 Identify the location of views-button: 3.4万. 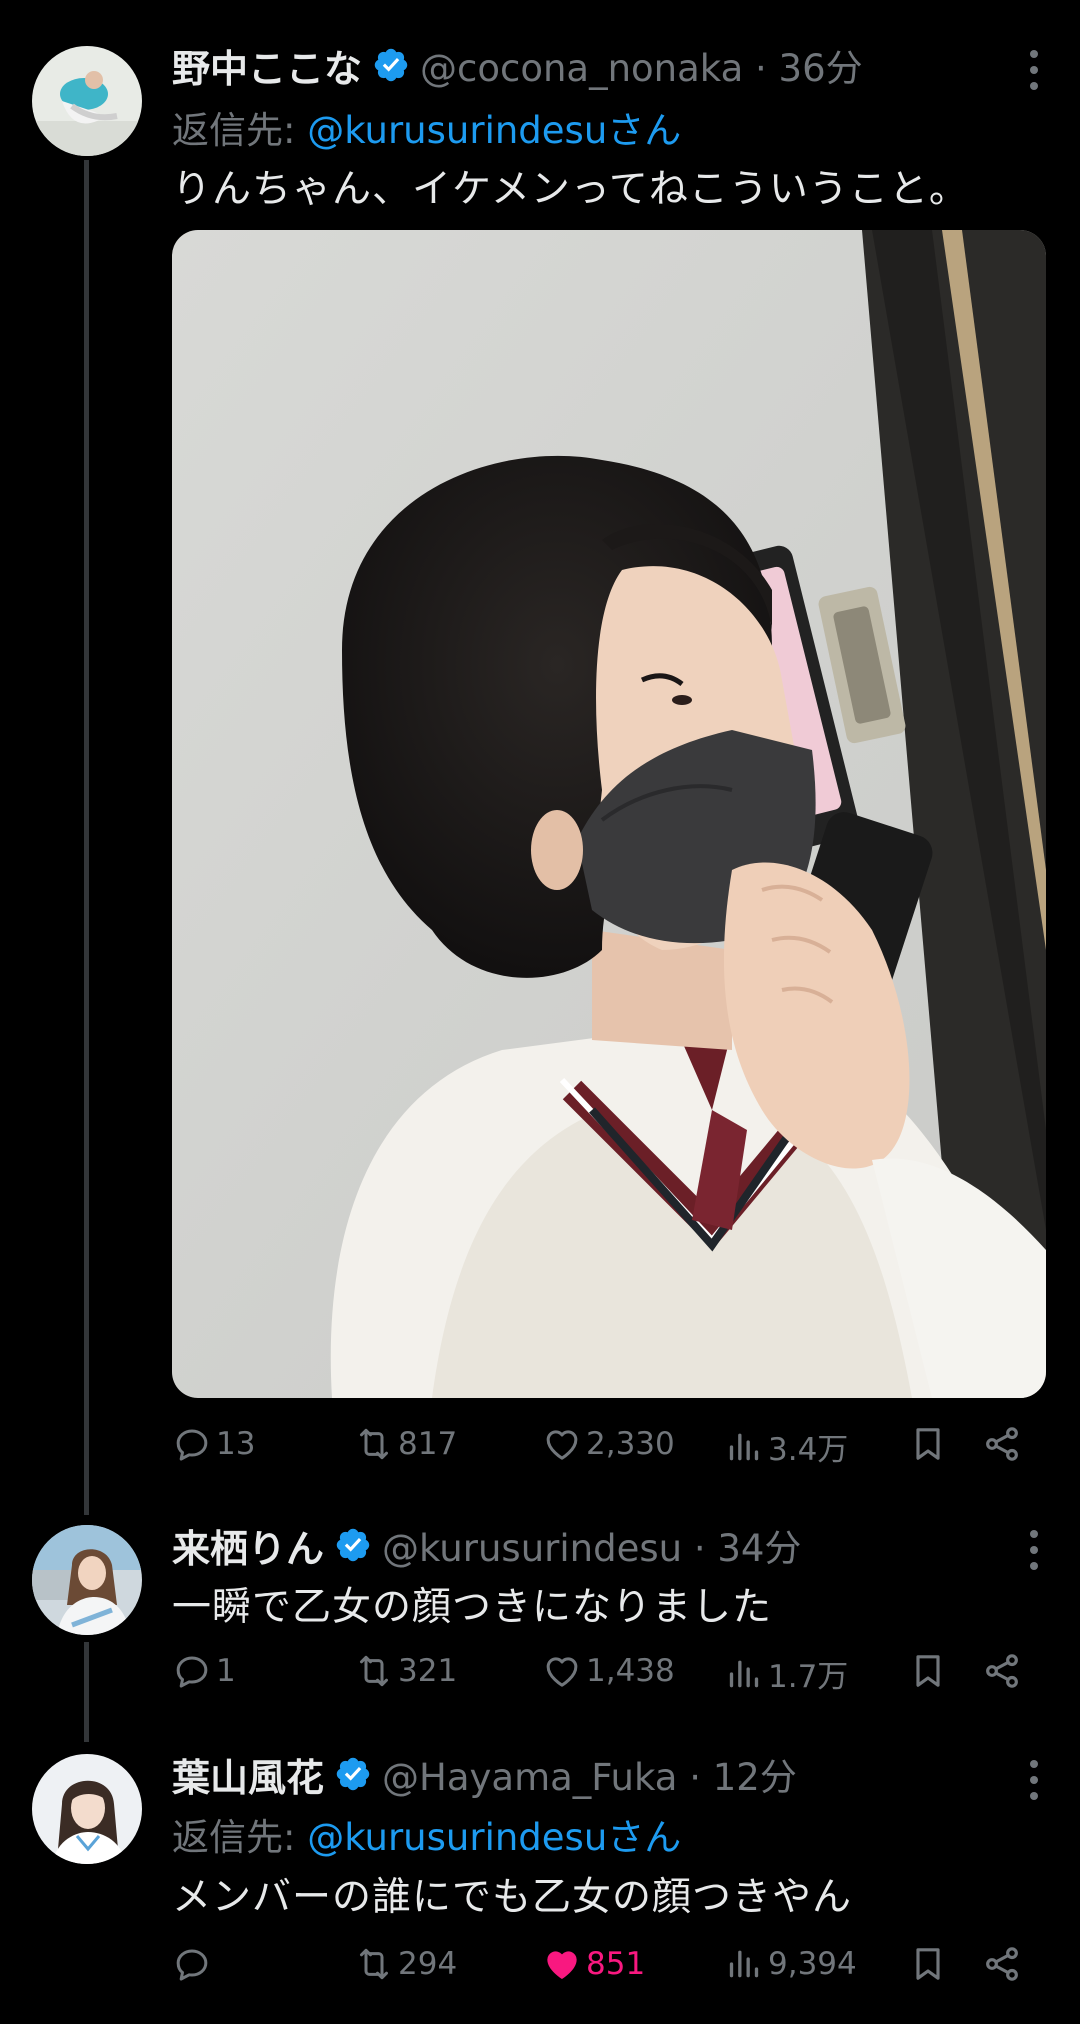
(786, 1446).